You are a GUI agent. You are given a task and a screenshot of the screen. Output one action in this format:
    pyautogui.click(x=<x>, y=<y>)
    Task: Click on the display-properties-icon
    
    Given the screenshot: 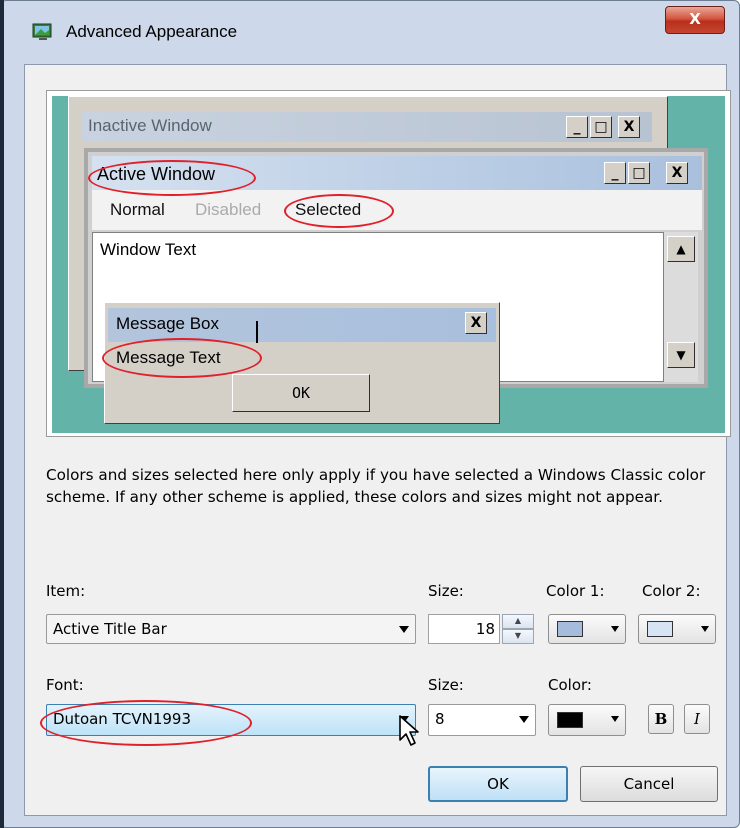 What is the action you would take?
    pyautogui.click(x=43, y=32)
    